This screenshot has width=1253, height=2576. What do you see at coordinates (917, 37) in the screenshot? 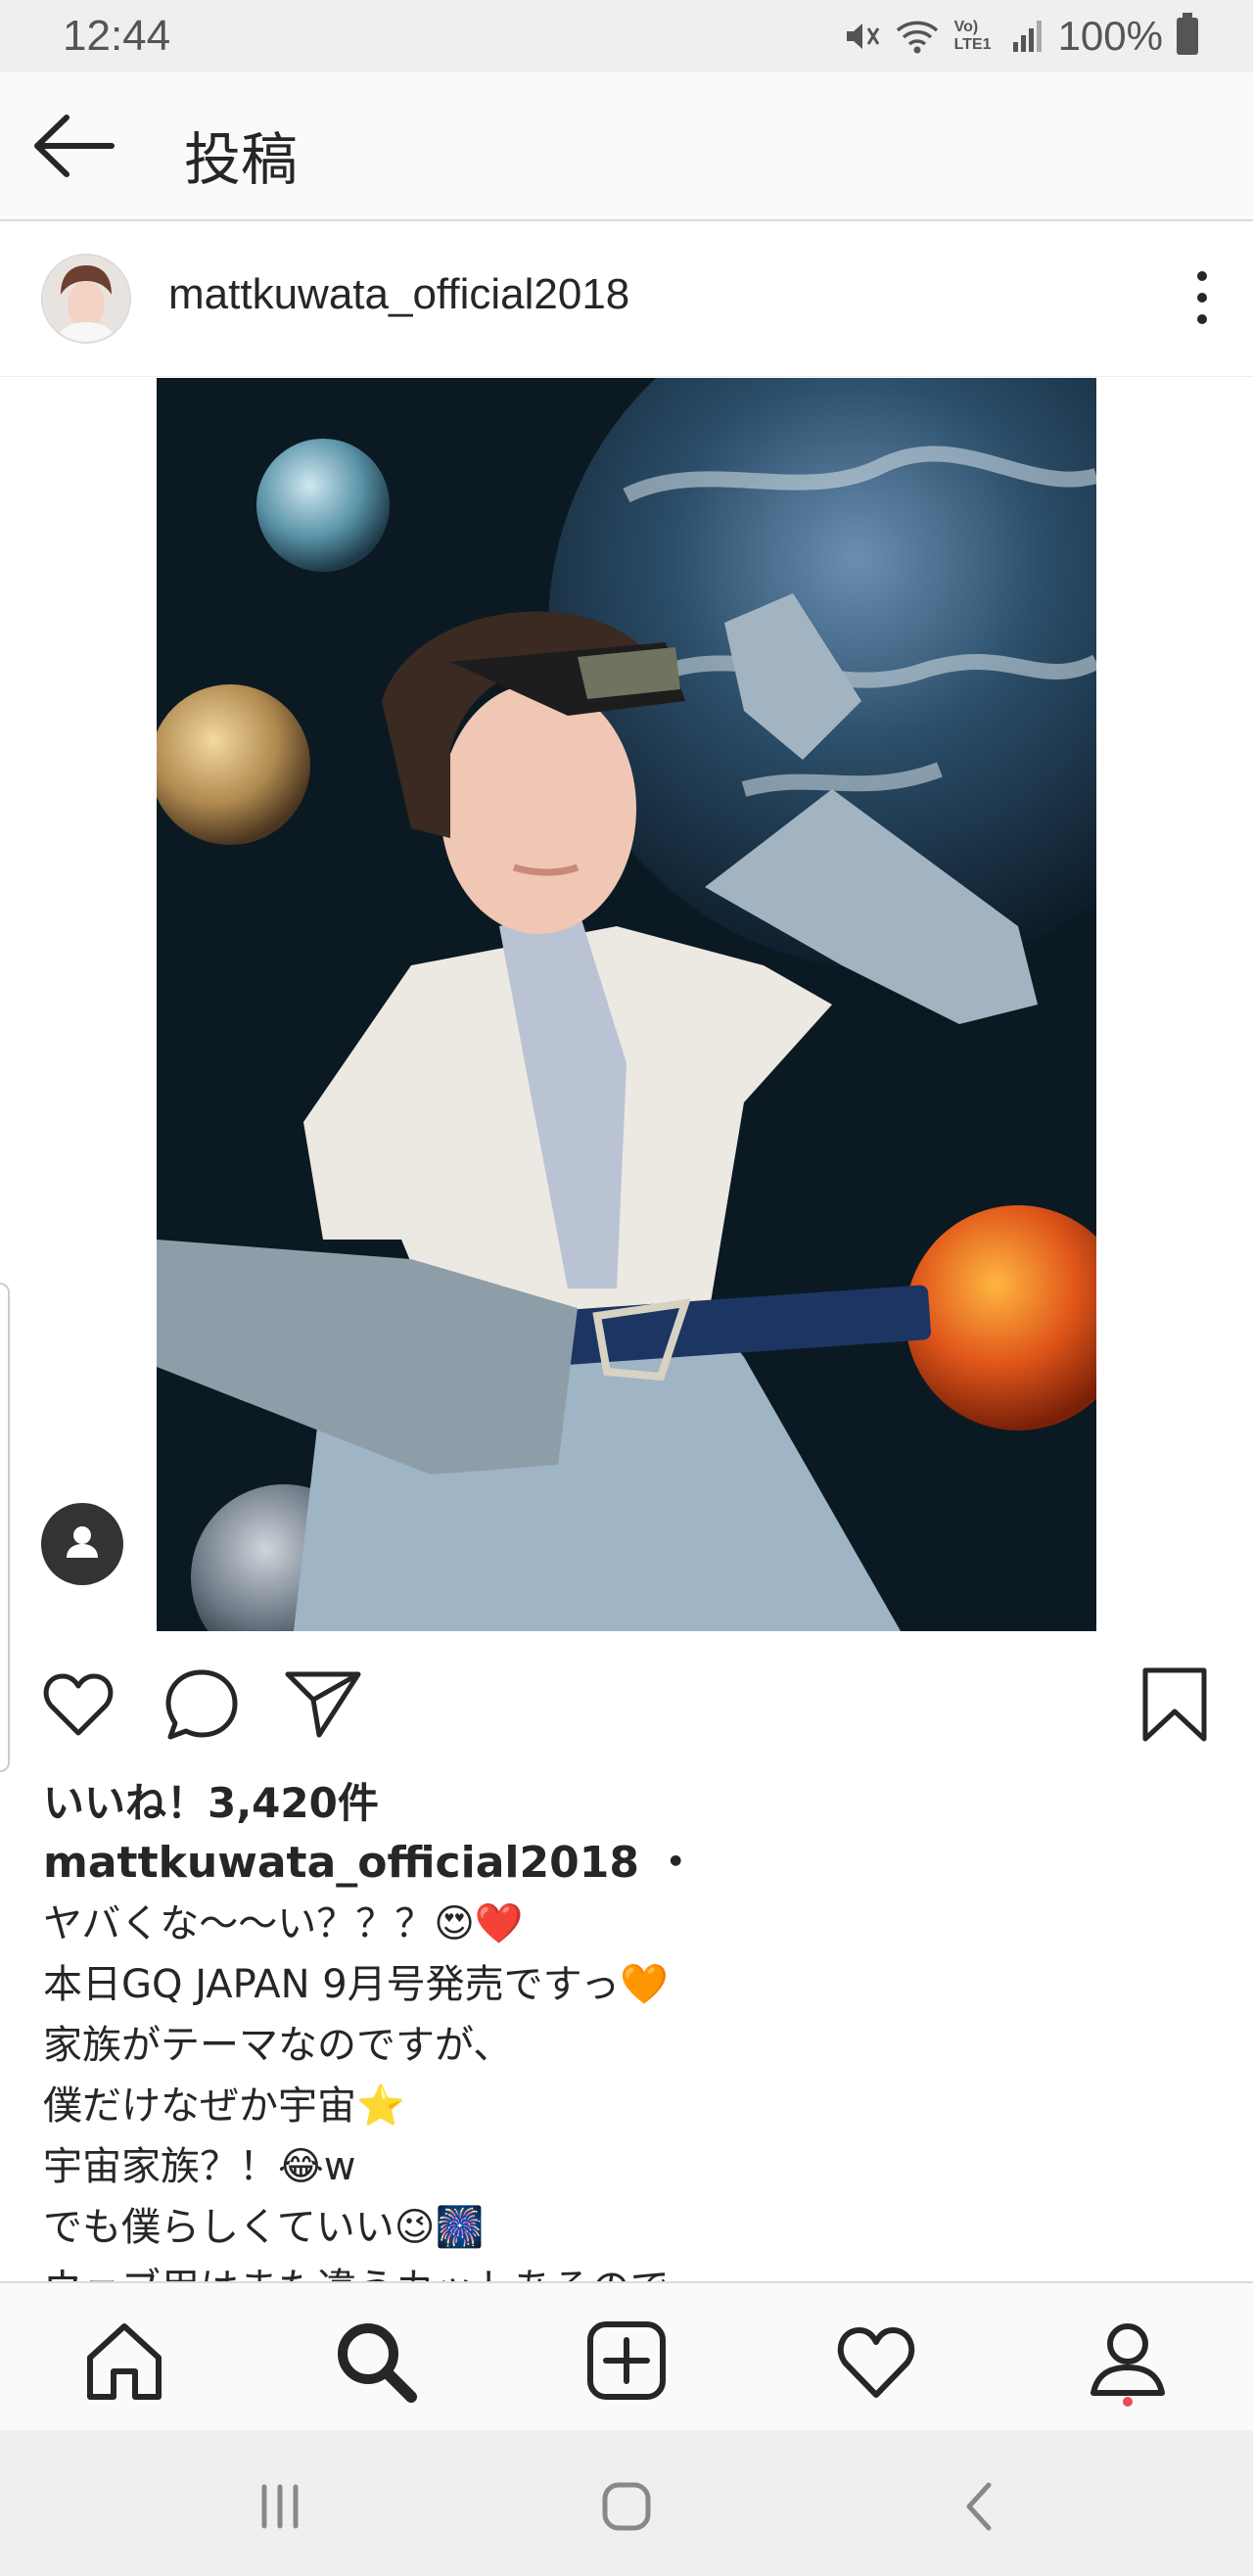
I see `wifi-icon` at bounding box center [917, 37].